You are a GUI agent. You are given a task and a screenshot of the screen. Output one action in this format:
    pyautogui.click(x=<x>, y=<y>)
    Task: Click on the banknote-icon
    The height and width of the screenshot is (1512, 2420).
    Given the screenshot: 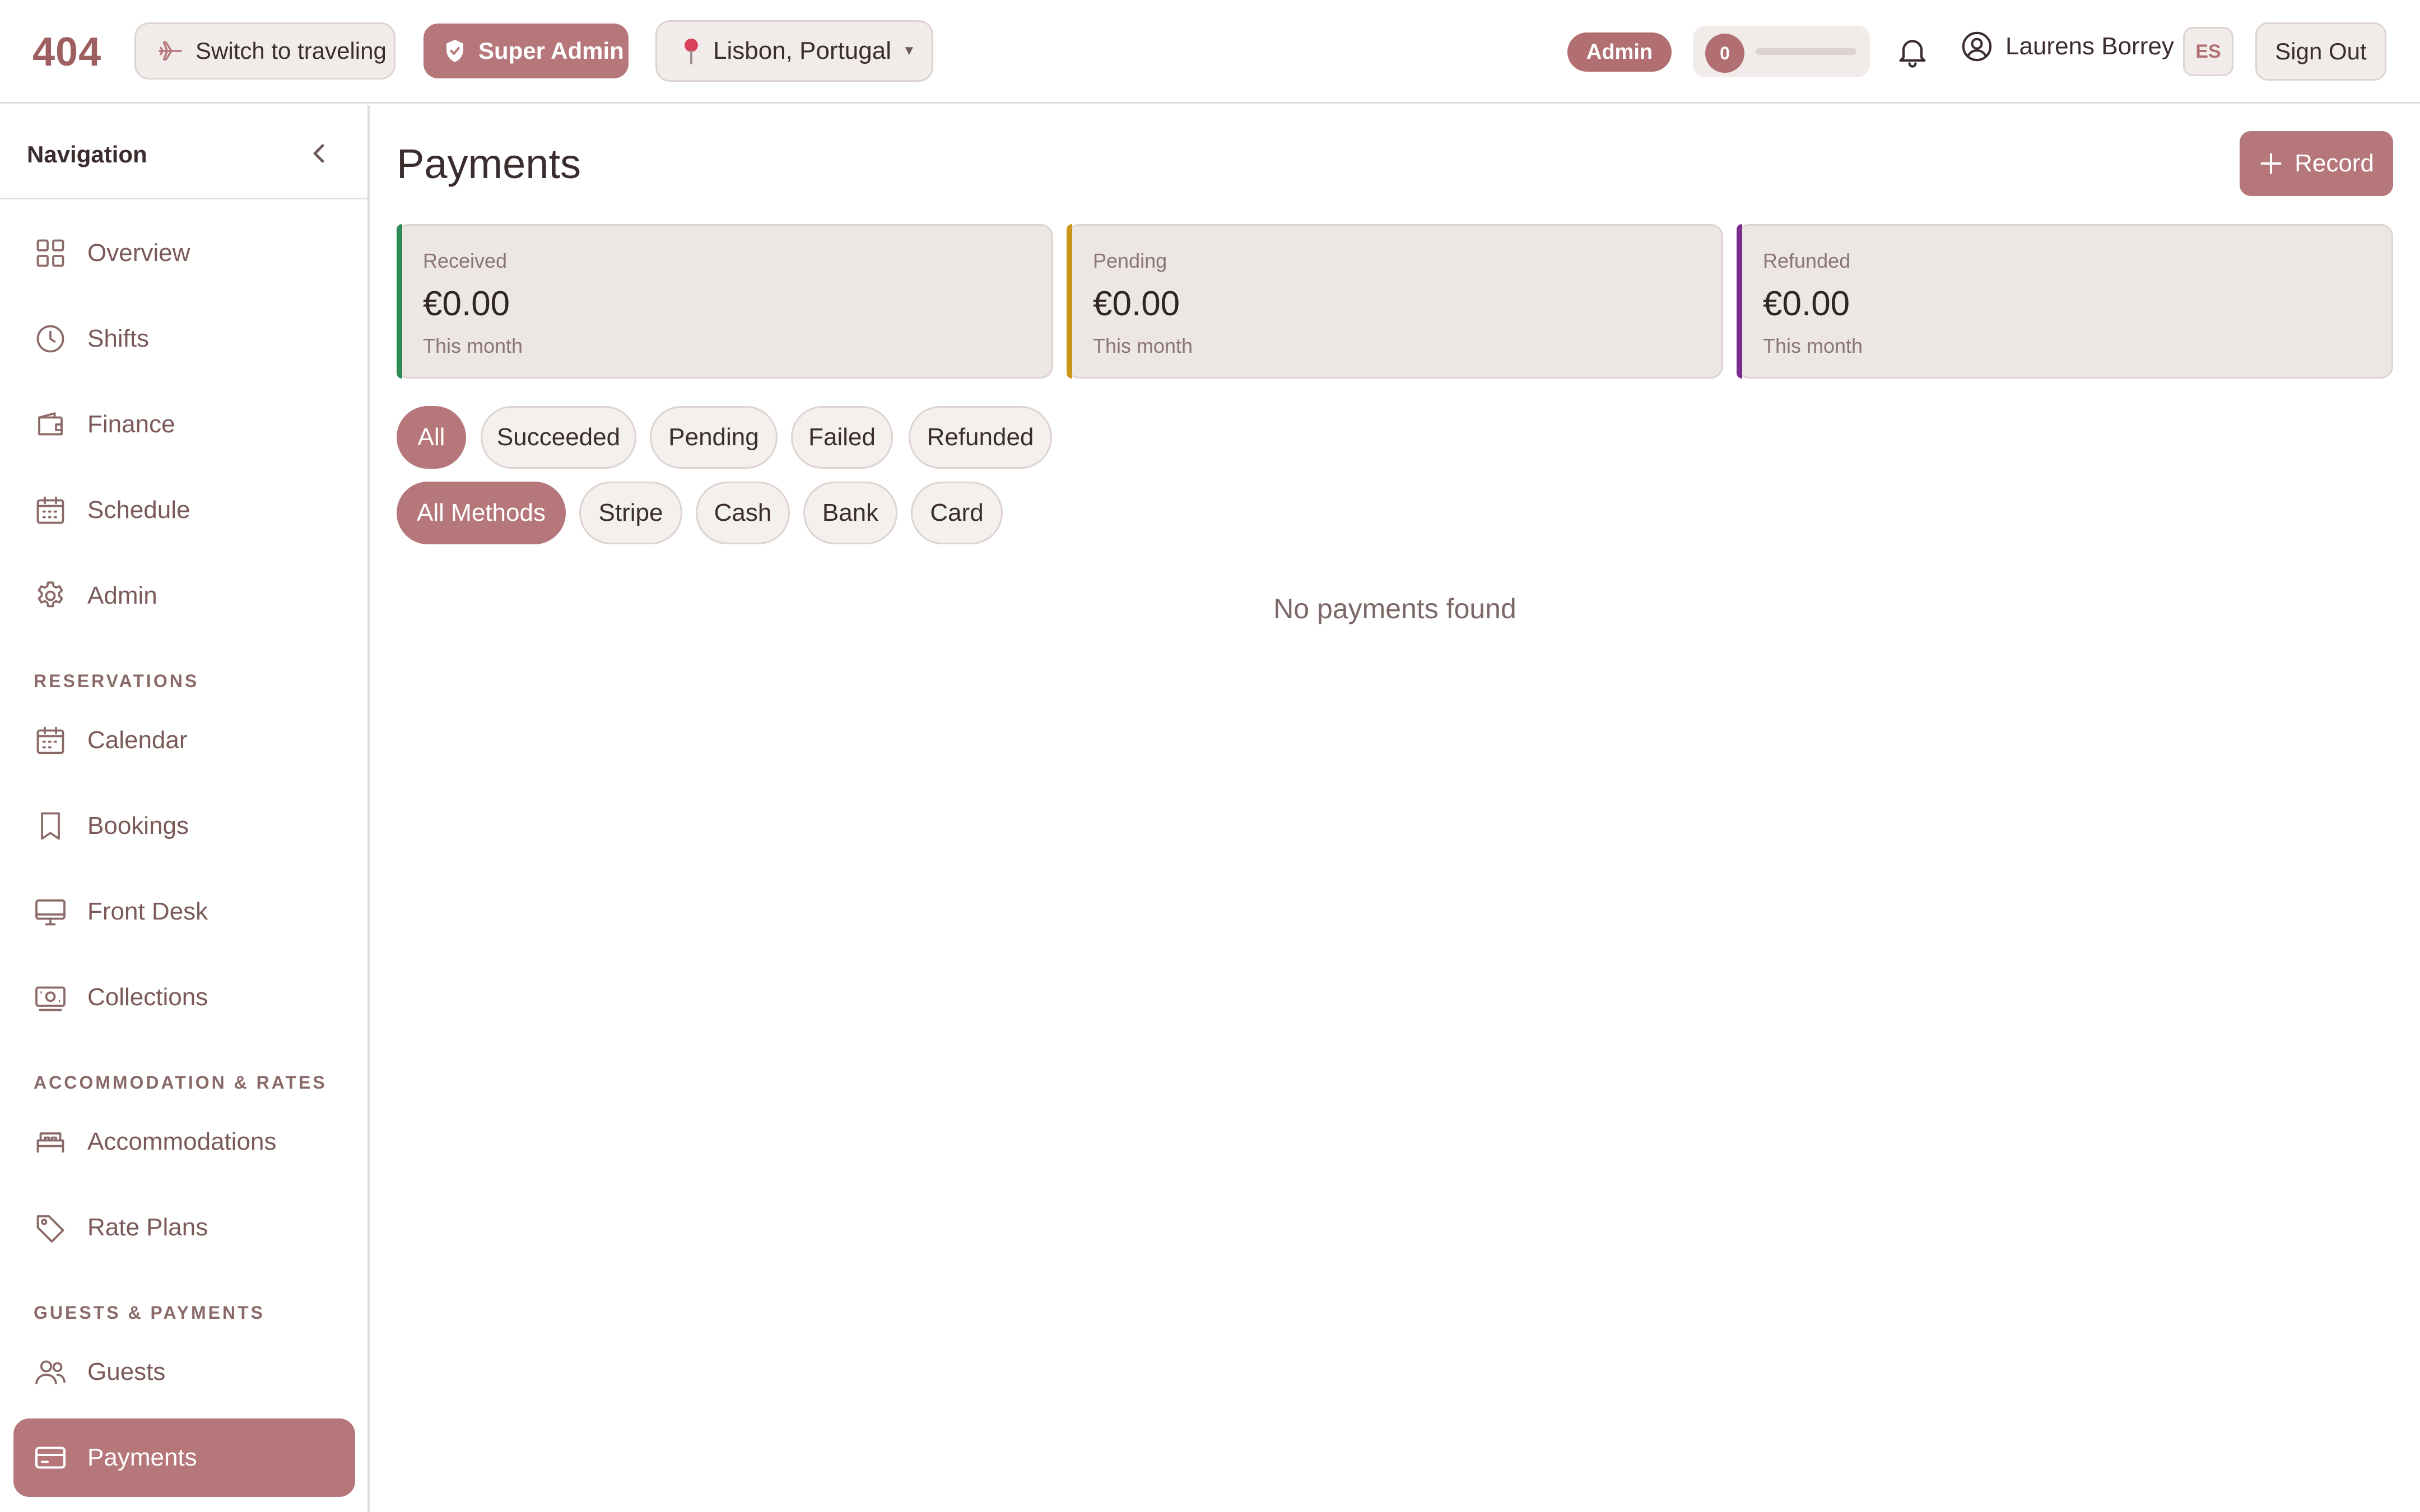 What is the action you would take?
    pyautogui.click(x=50, y=999)
    